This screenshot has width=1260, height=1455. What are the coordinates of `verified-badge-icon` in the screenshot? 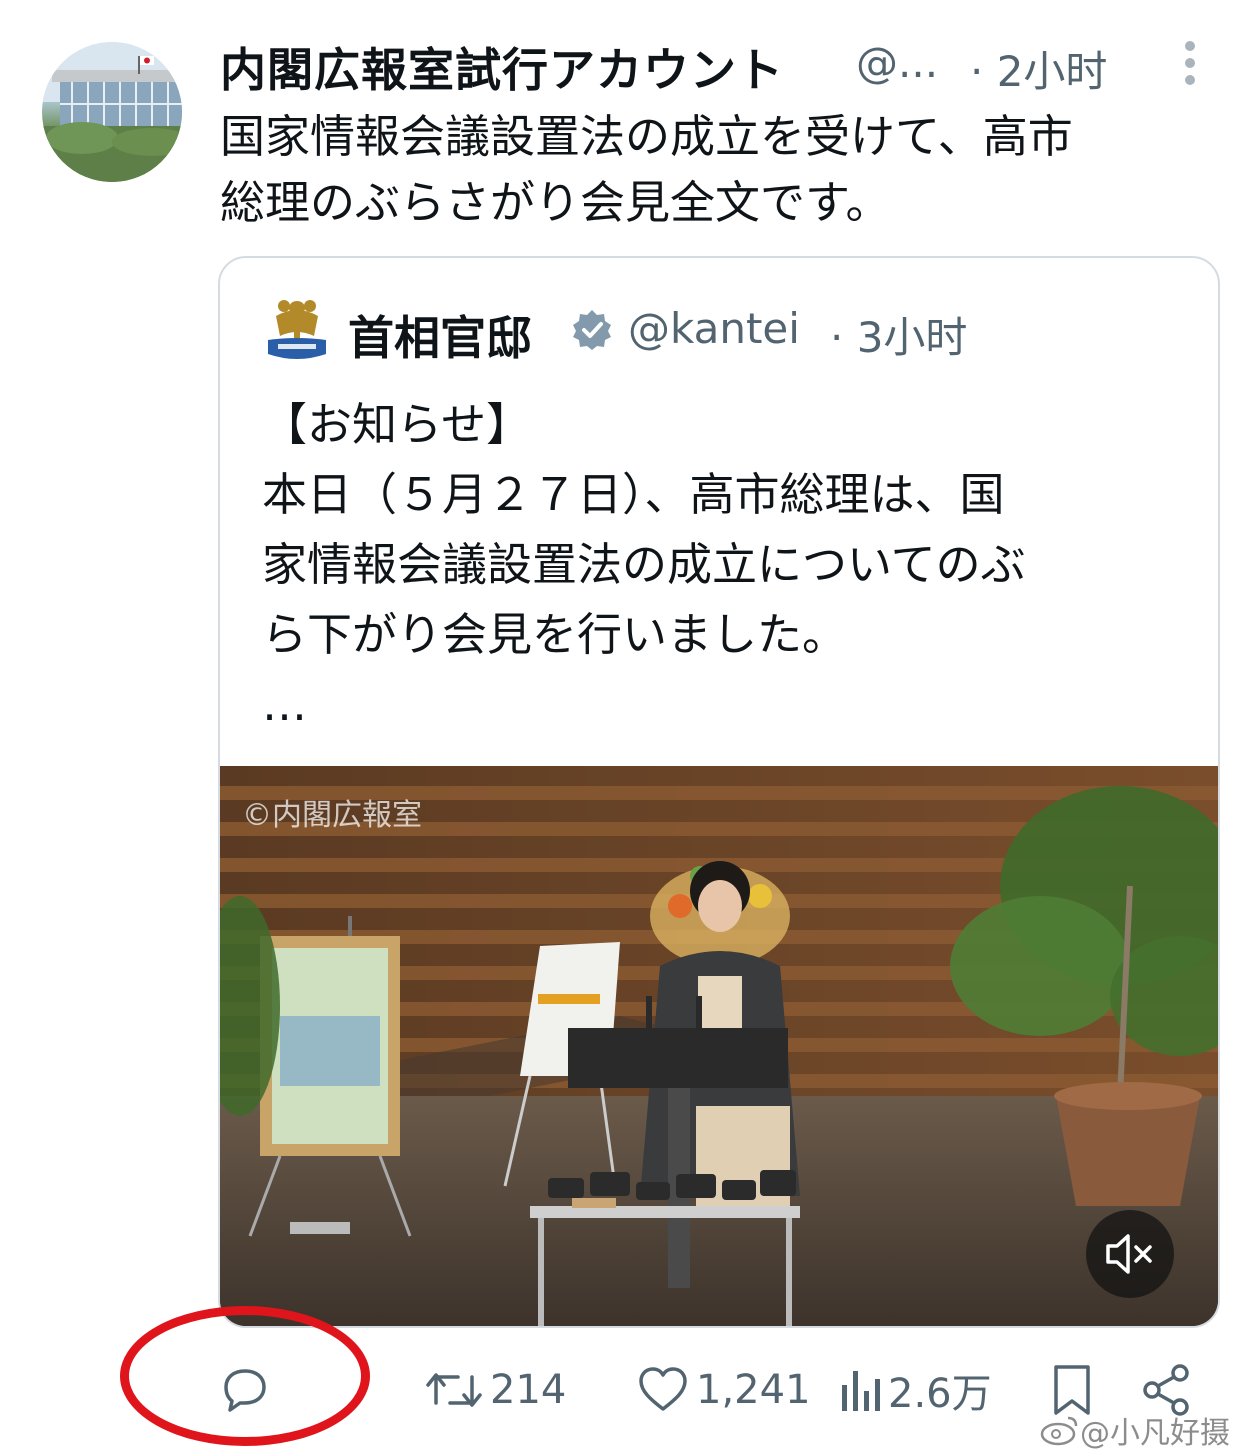 It's located at (592, 330).